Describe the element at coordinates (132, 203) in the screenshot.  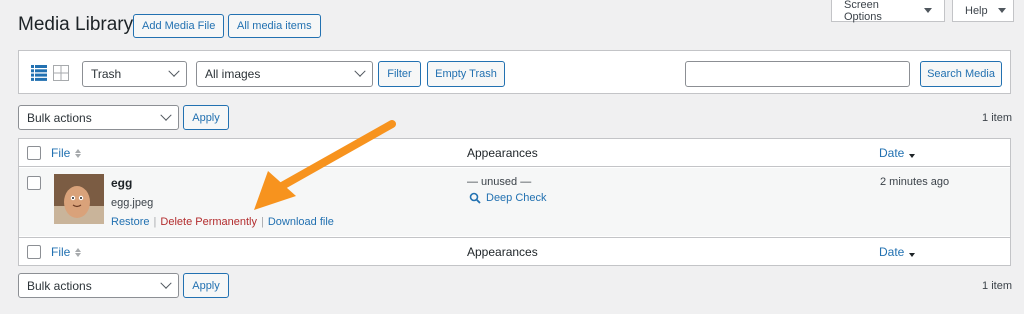
I see `media-filename: egg.jpeg` at that location.